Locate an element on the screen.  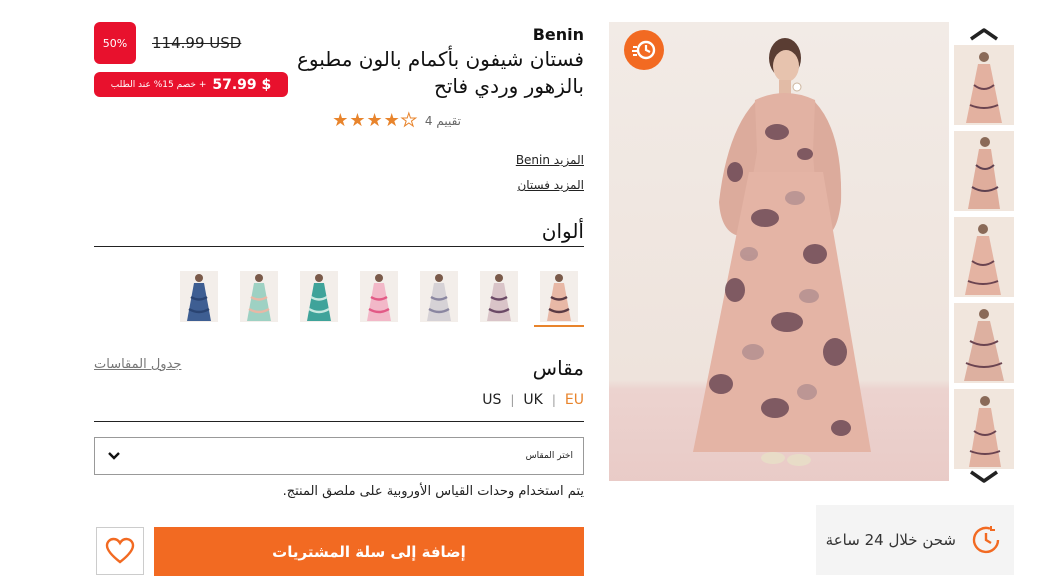
chevron-up-icon is located at coordinates (984, 34).